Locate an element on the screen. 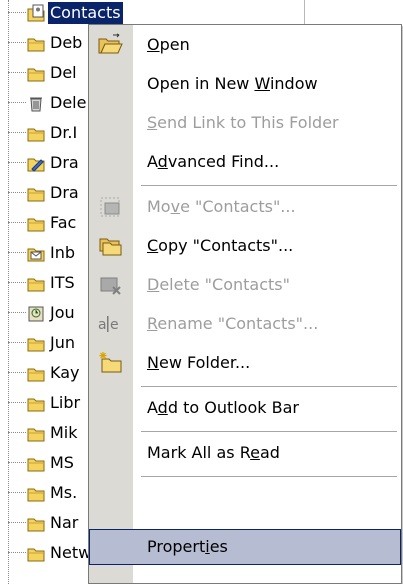 Image resolution: width=403 pixels, height=584 pixels. menu-item-open-new-window: Open in New Window is located at coordinates (245, 84).